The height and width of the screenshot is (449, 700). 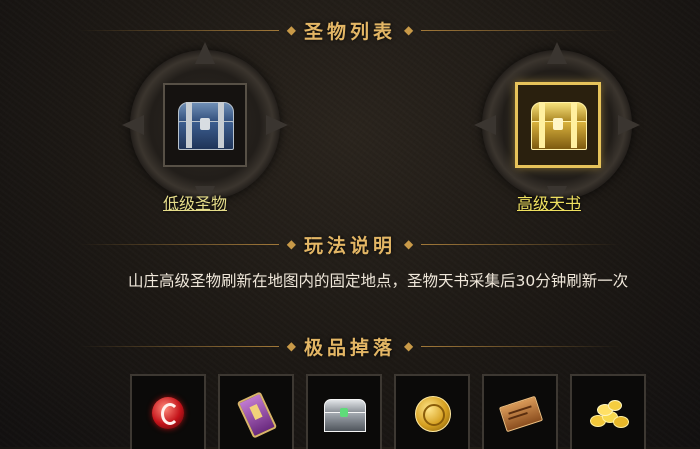 I want to click on gameplay-title: 玩法说明, so click(x=349, y=245).